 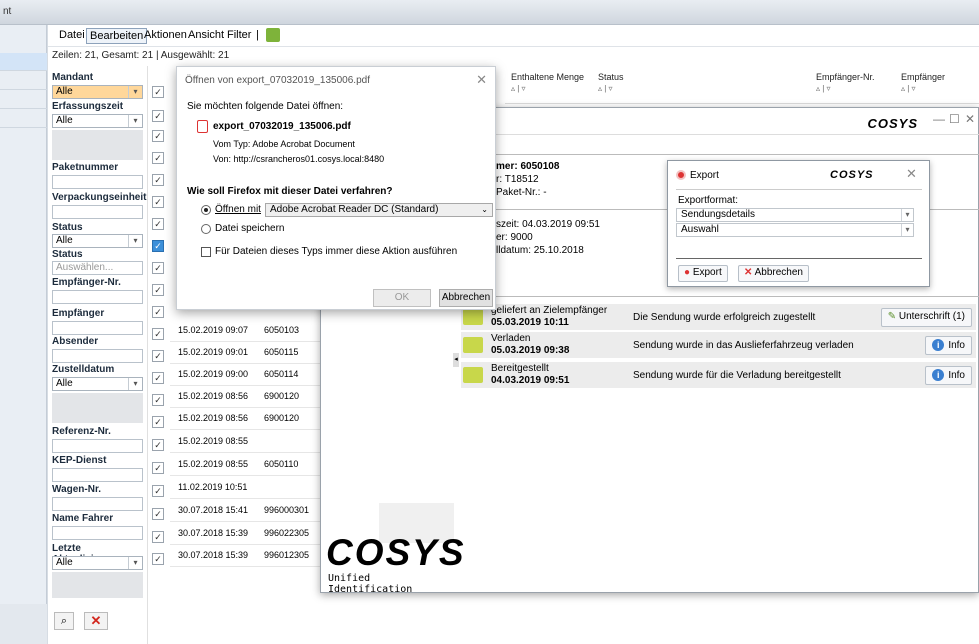 What do you see at coordinates (245, 353) in the screenshot?
I see `table-row: 15.02.2019 09:01 6050115` at bounding box center [245, 353].